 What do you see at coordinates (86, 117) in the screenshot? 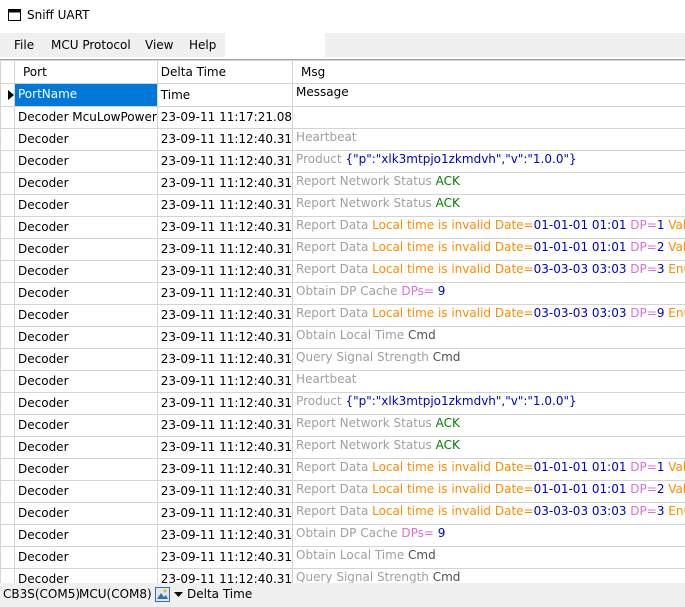
I see `cell-port: Decoder McuLowPower` at bounding box center [86, 117].